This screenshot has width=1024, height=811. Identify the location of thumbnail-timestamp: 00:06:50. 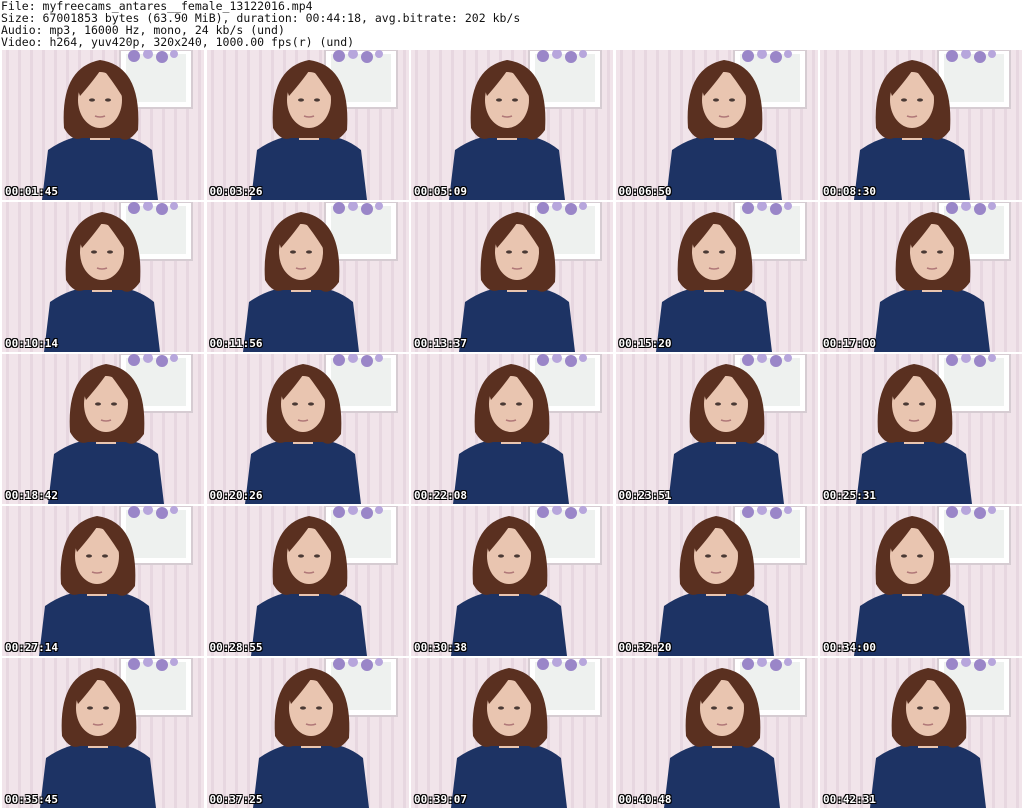
(645, 191).